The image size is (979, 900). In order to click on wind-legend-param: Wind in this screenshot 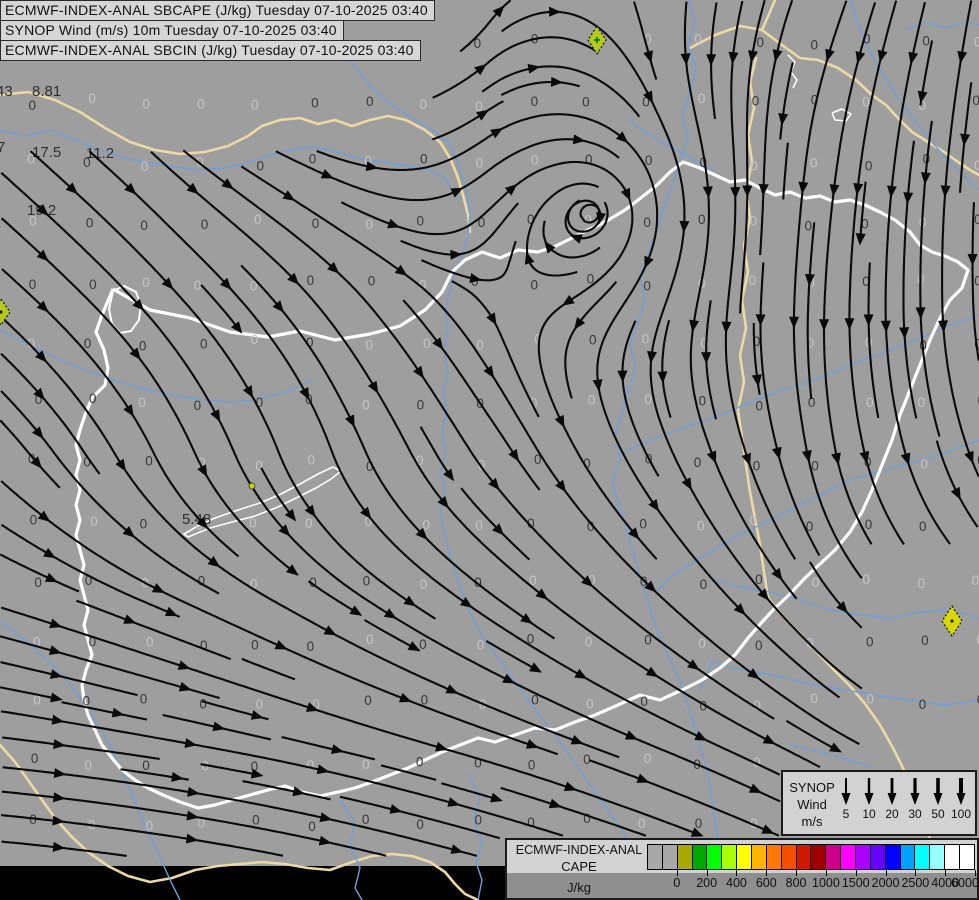, I will do `click(812, 804)`.